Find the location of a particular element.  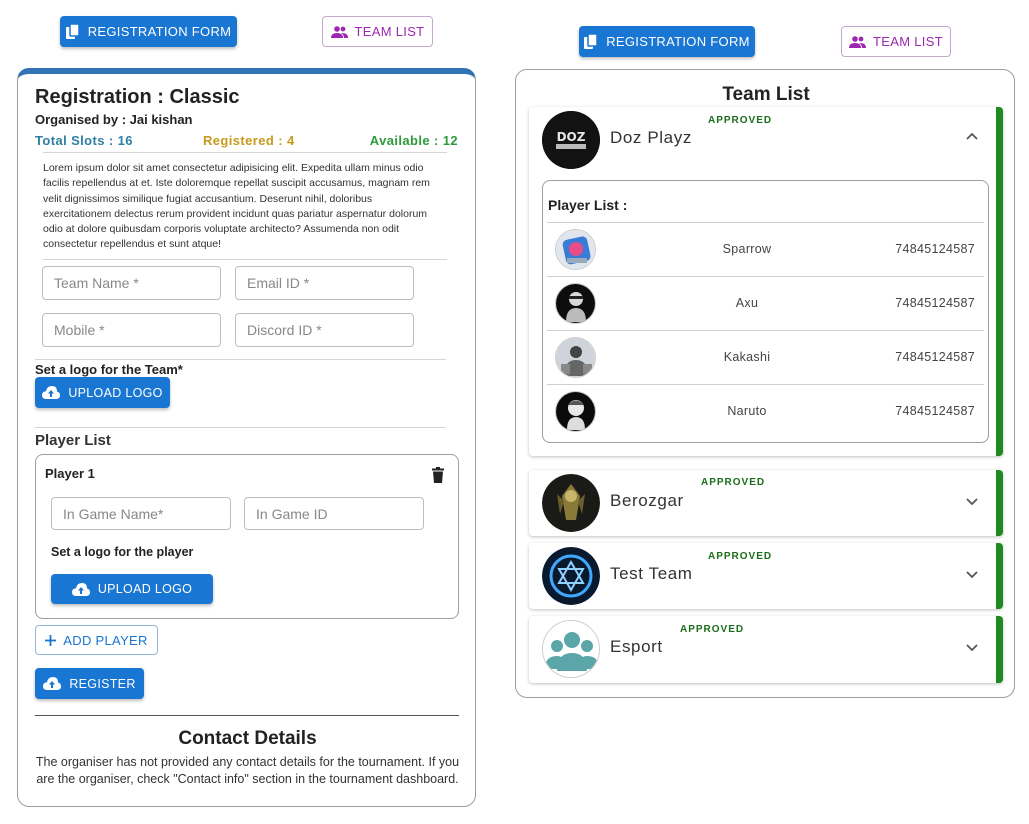

players-heading: Player List : is located at coordinates (588, 205).